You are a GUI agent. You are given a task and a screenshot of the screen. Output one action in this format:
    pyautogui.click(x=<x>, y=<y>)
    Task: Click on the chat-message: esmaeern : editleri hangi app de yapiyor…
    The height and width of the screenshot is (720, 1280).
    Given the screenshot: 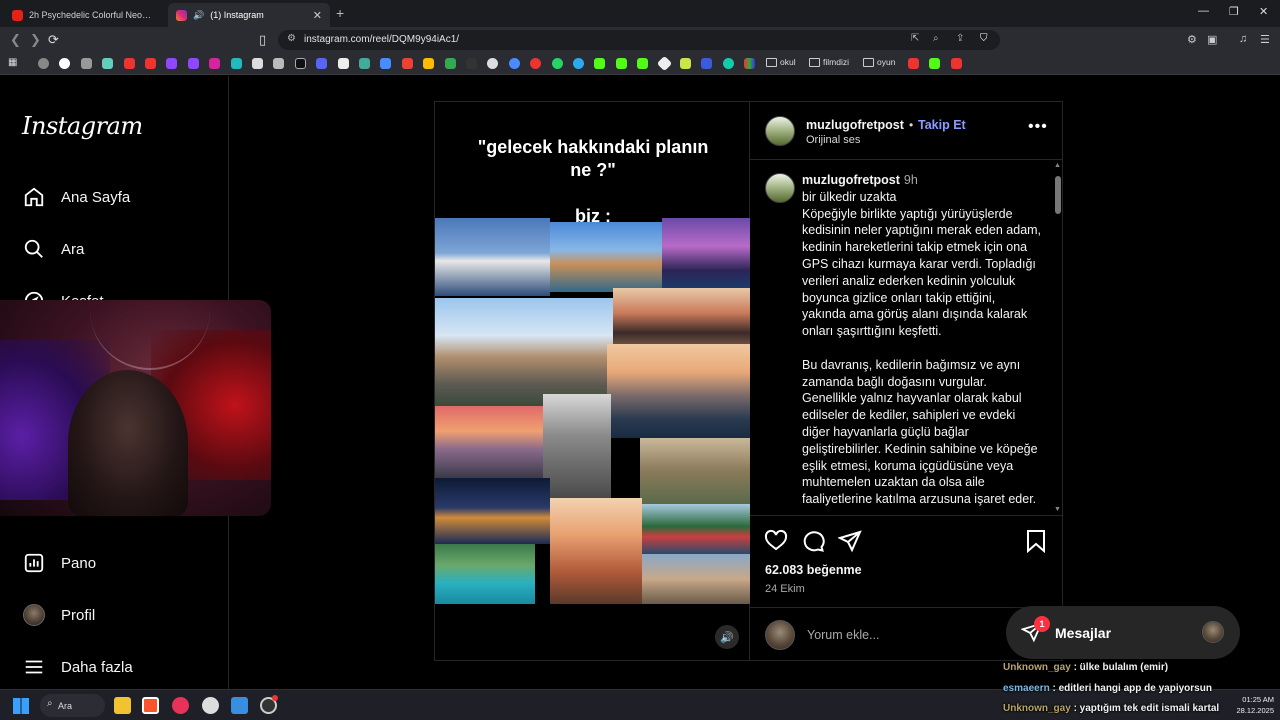 What is the action you would take?
    pyautogui.click(x=1141, y=689)
    